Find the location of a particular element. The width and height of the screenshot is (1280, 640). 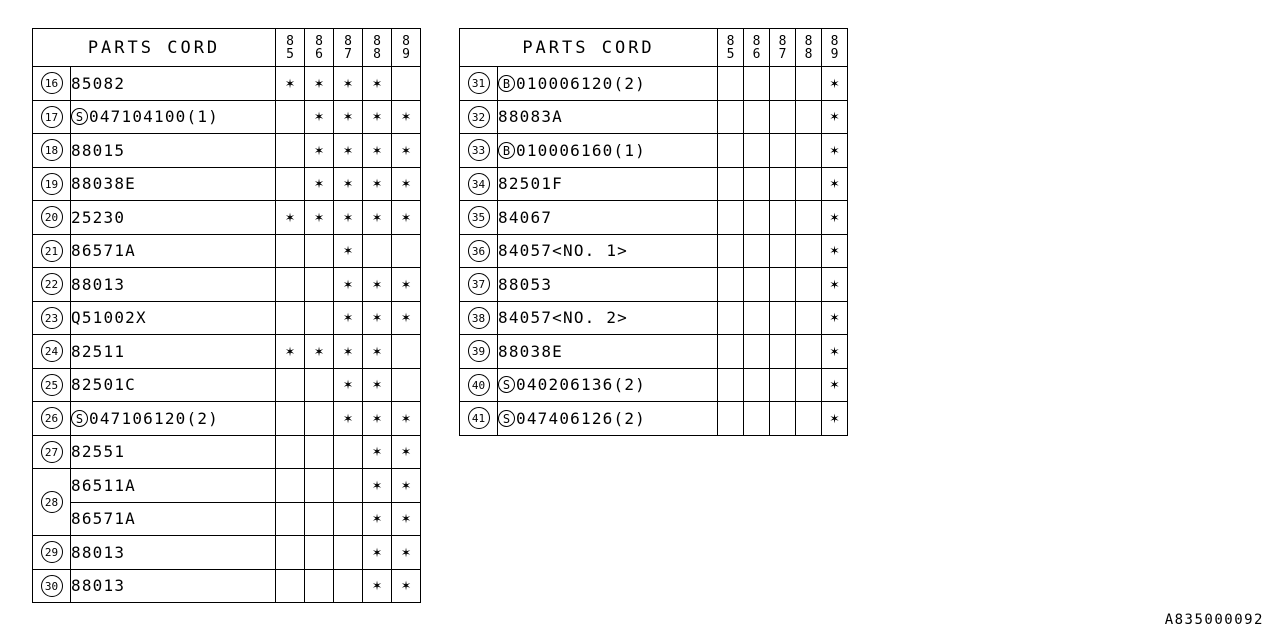

table-row: 34 82501F ✶ is located at coordinates (653, 183).